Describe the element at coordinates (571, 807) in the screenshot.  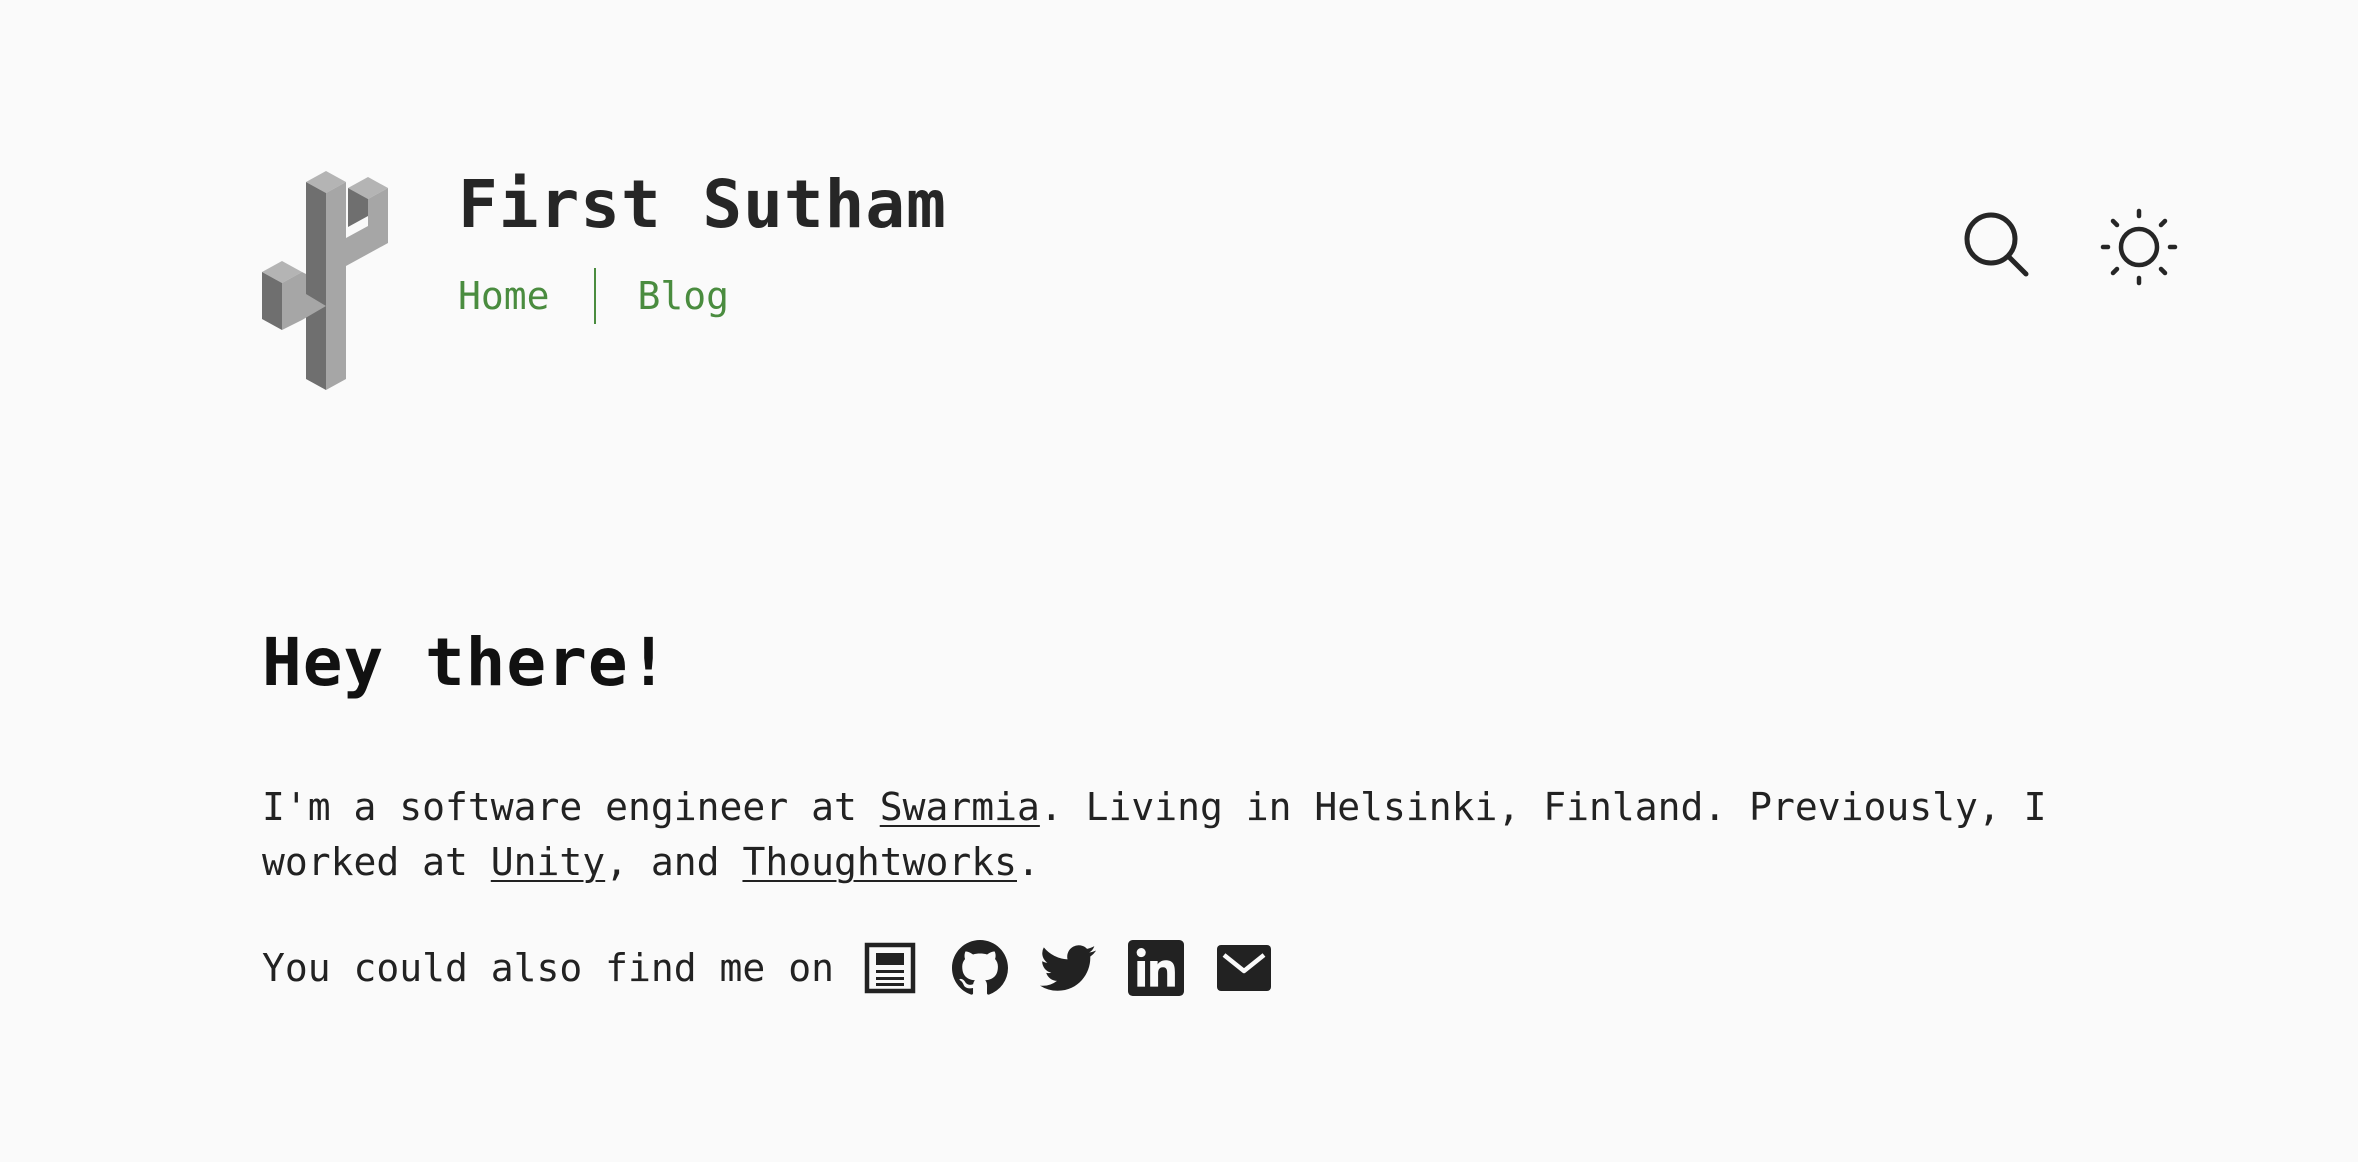
I see `intro-text-1: I'm a software engineer at` at that location.